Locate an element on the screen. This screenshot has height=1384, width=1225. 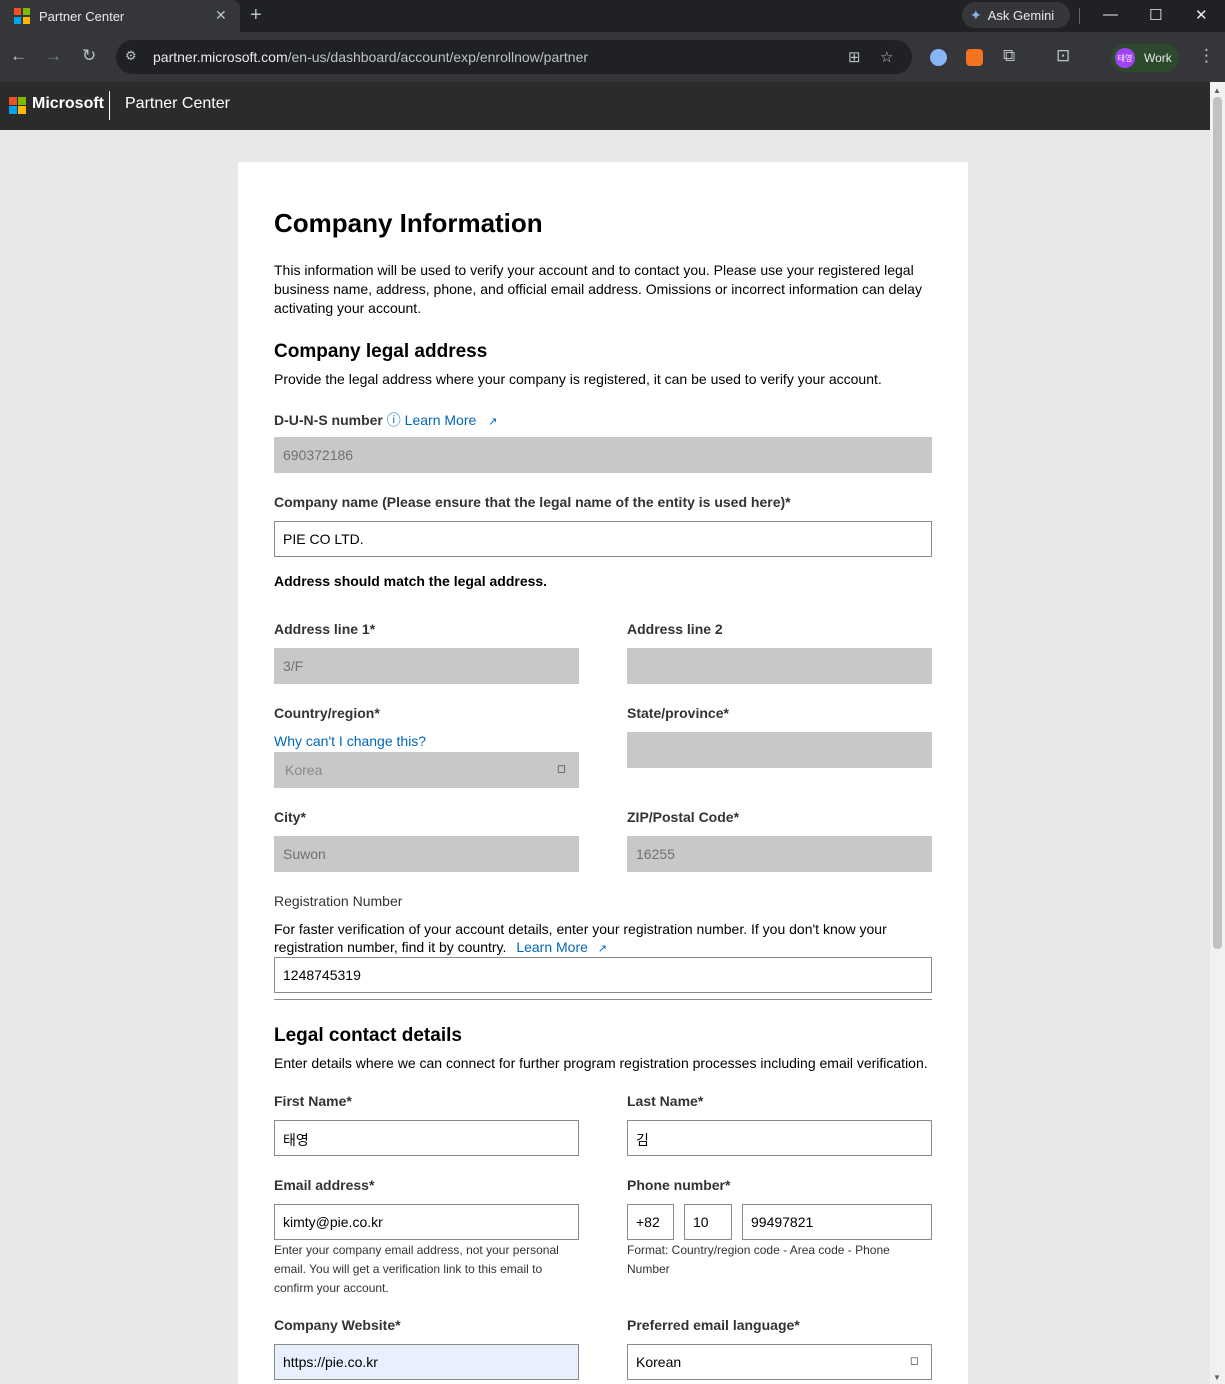
regnum-desc-text: registration number, find it by country. is located at coordinates (390, 947).